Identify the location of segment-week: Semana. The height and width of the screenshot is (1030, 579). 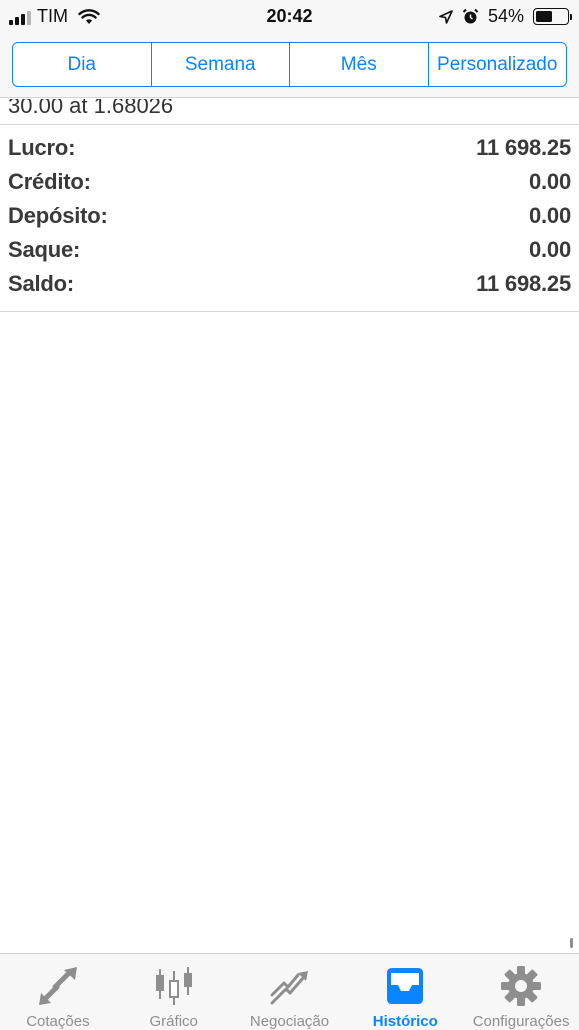
(220, 64).